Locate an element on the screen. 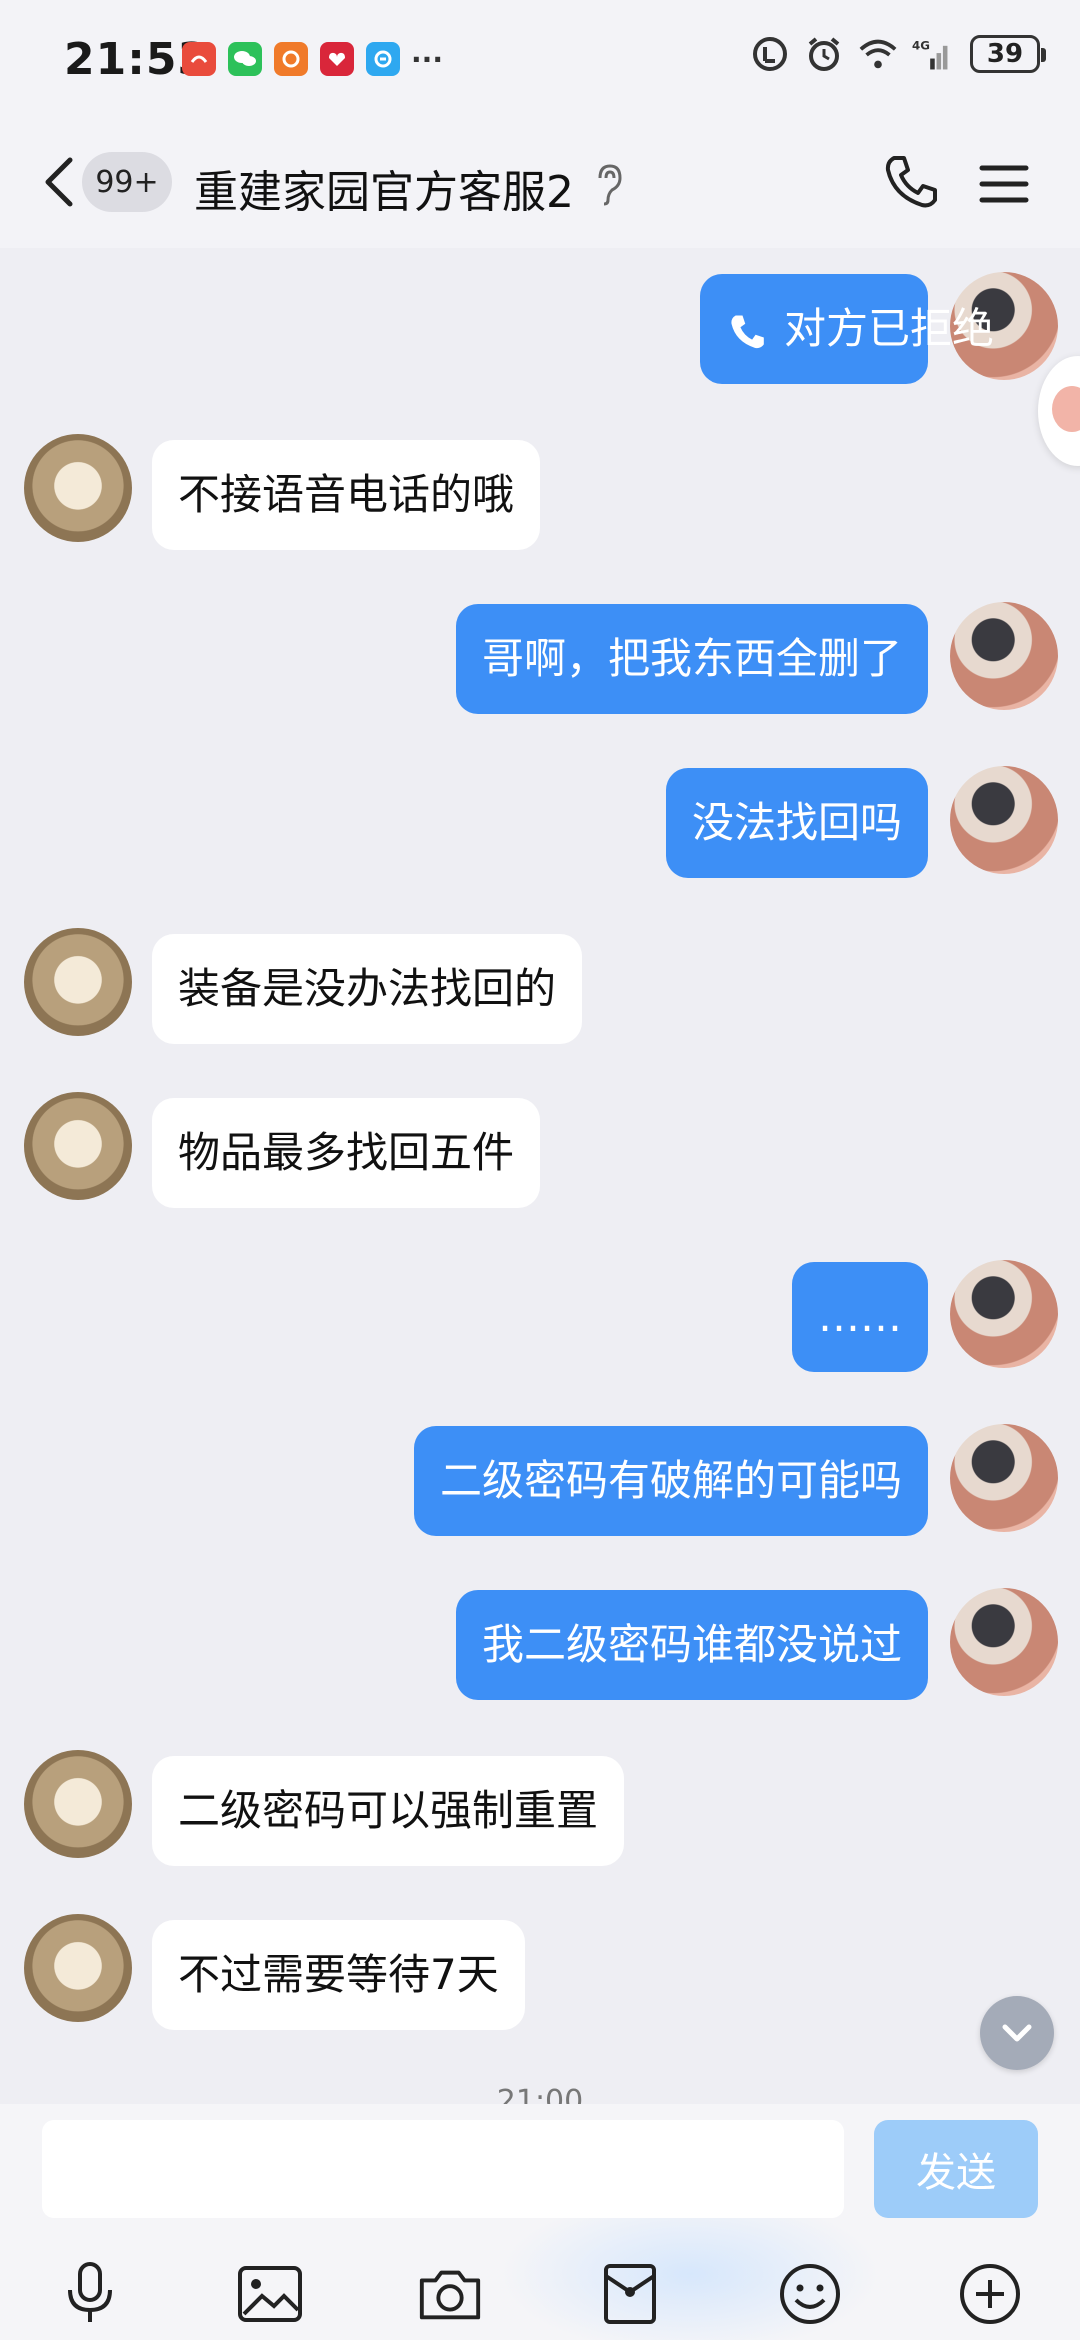 The image size is (1080, 2340). message-bubble-sent: 二级密码有破解的可能吗 is located at coordinates (670, 1481).